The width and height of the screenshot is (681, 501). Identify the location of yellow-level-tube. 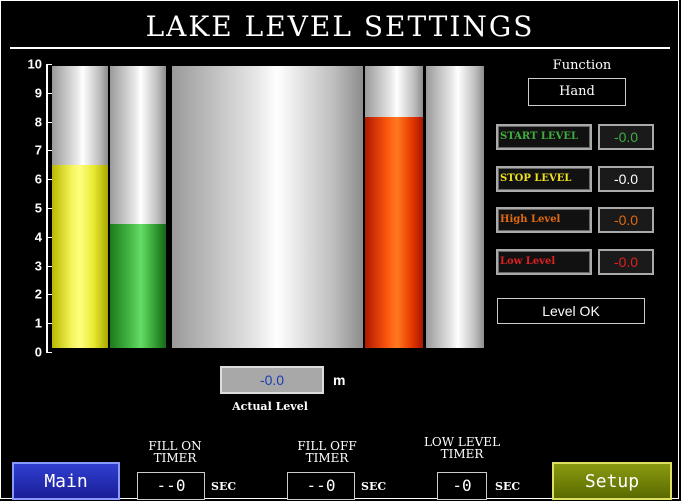
(80, 207).